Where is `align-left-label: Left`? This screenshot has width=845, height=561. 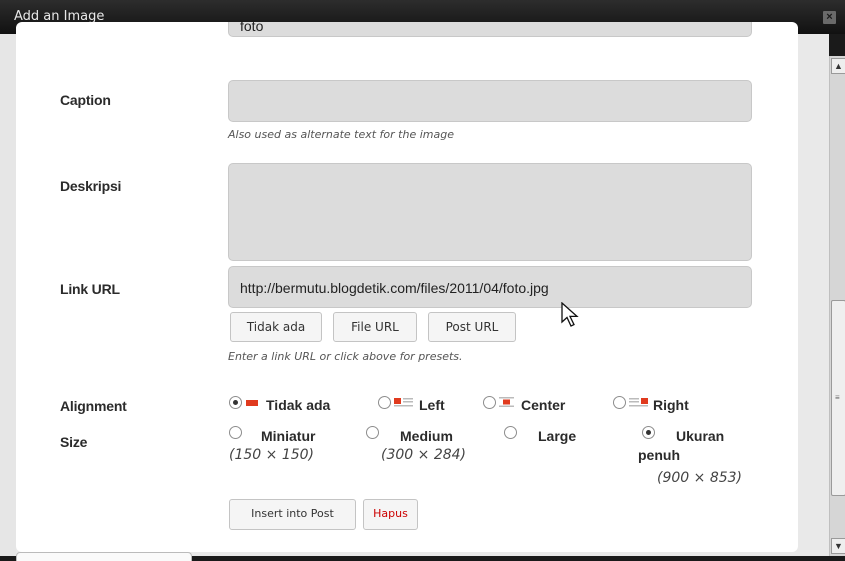 align-left-label: Left is located at coordinates (432, 405).